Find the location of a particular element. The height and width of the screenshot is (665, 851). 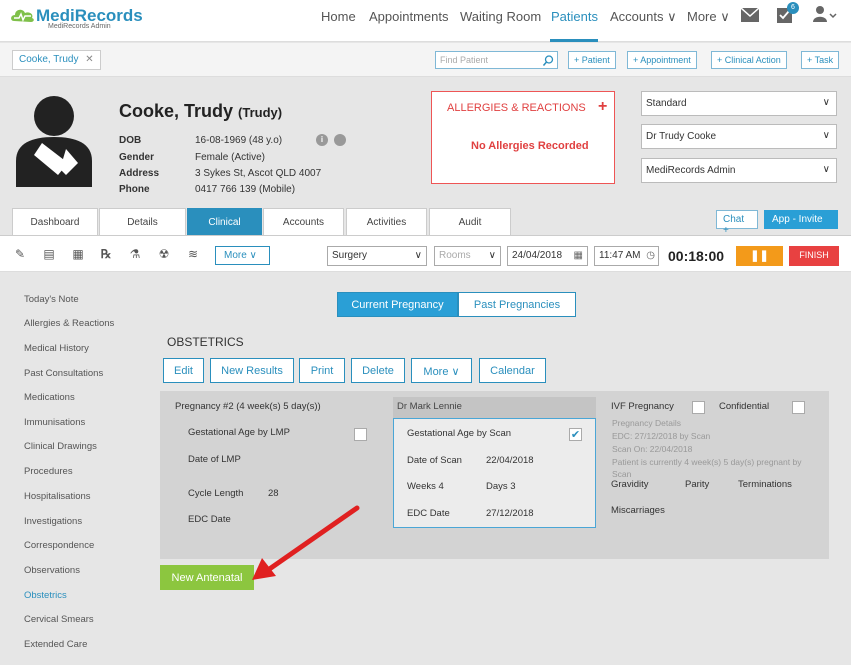

tab-accounts: Accounts is located at coordinates (303, 221).